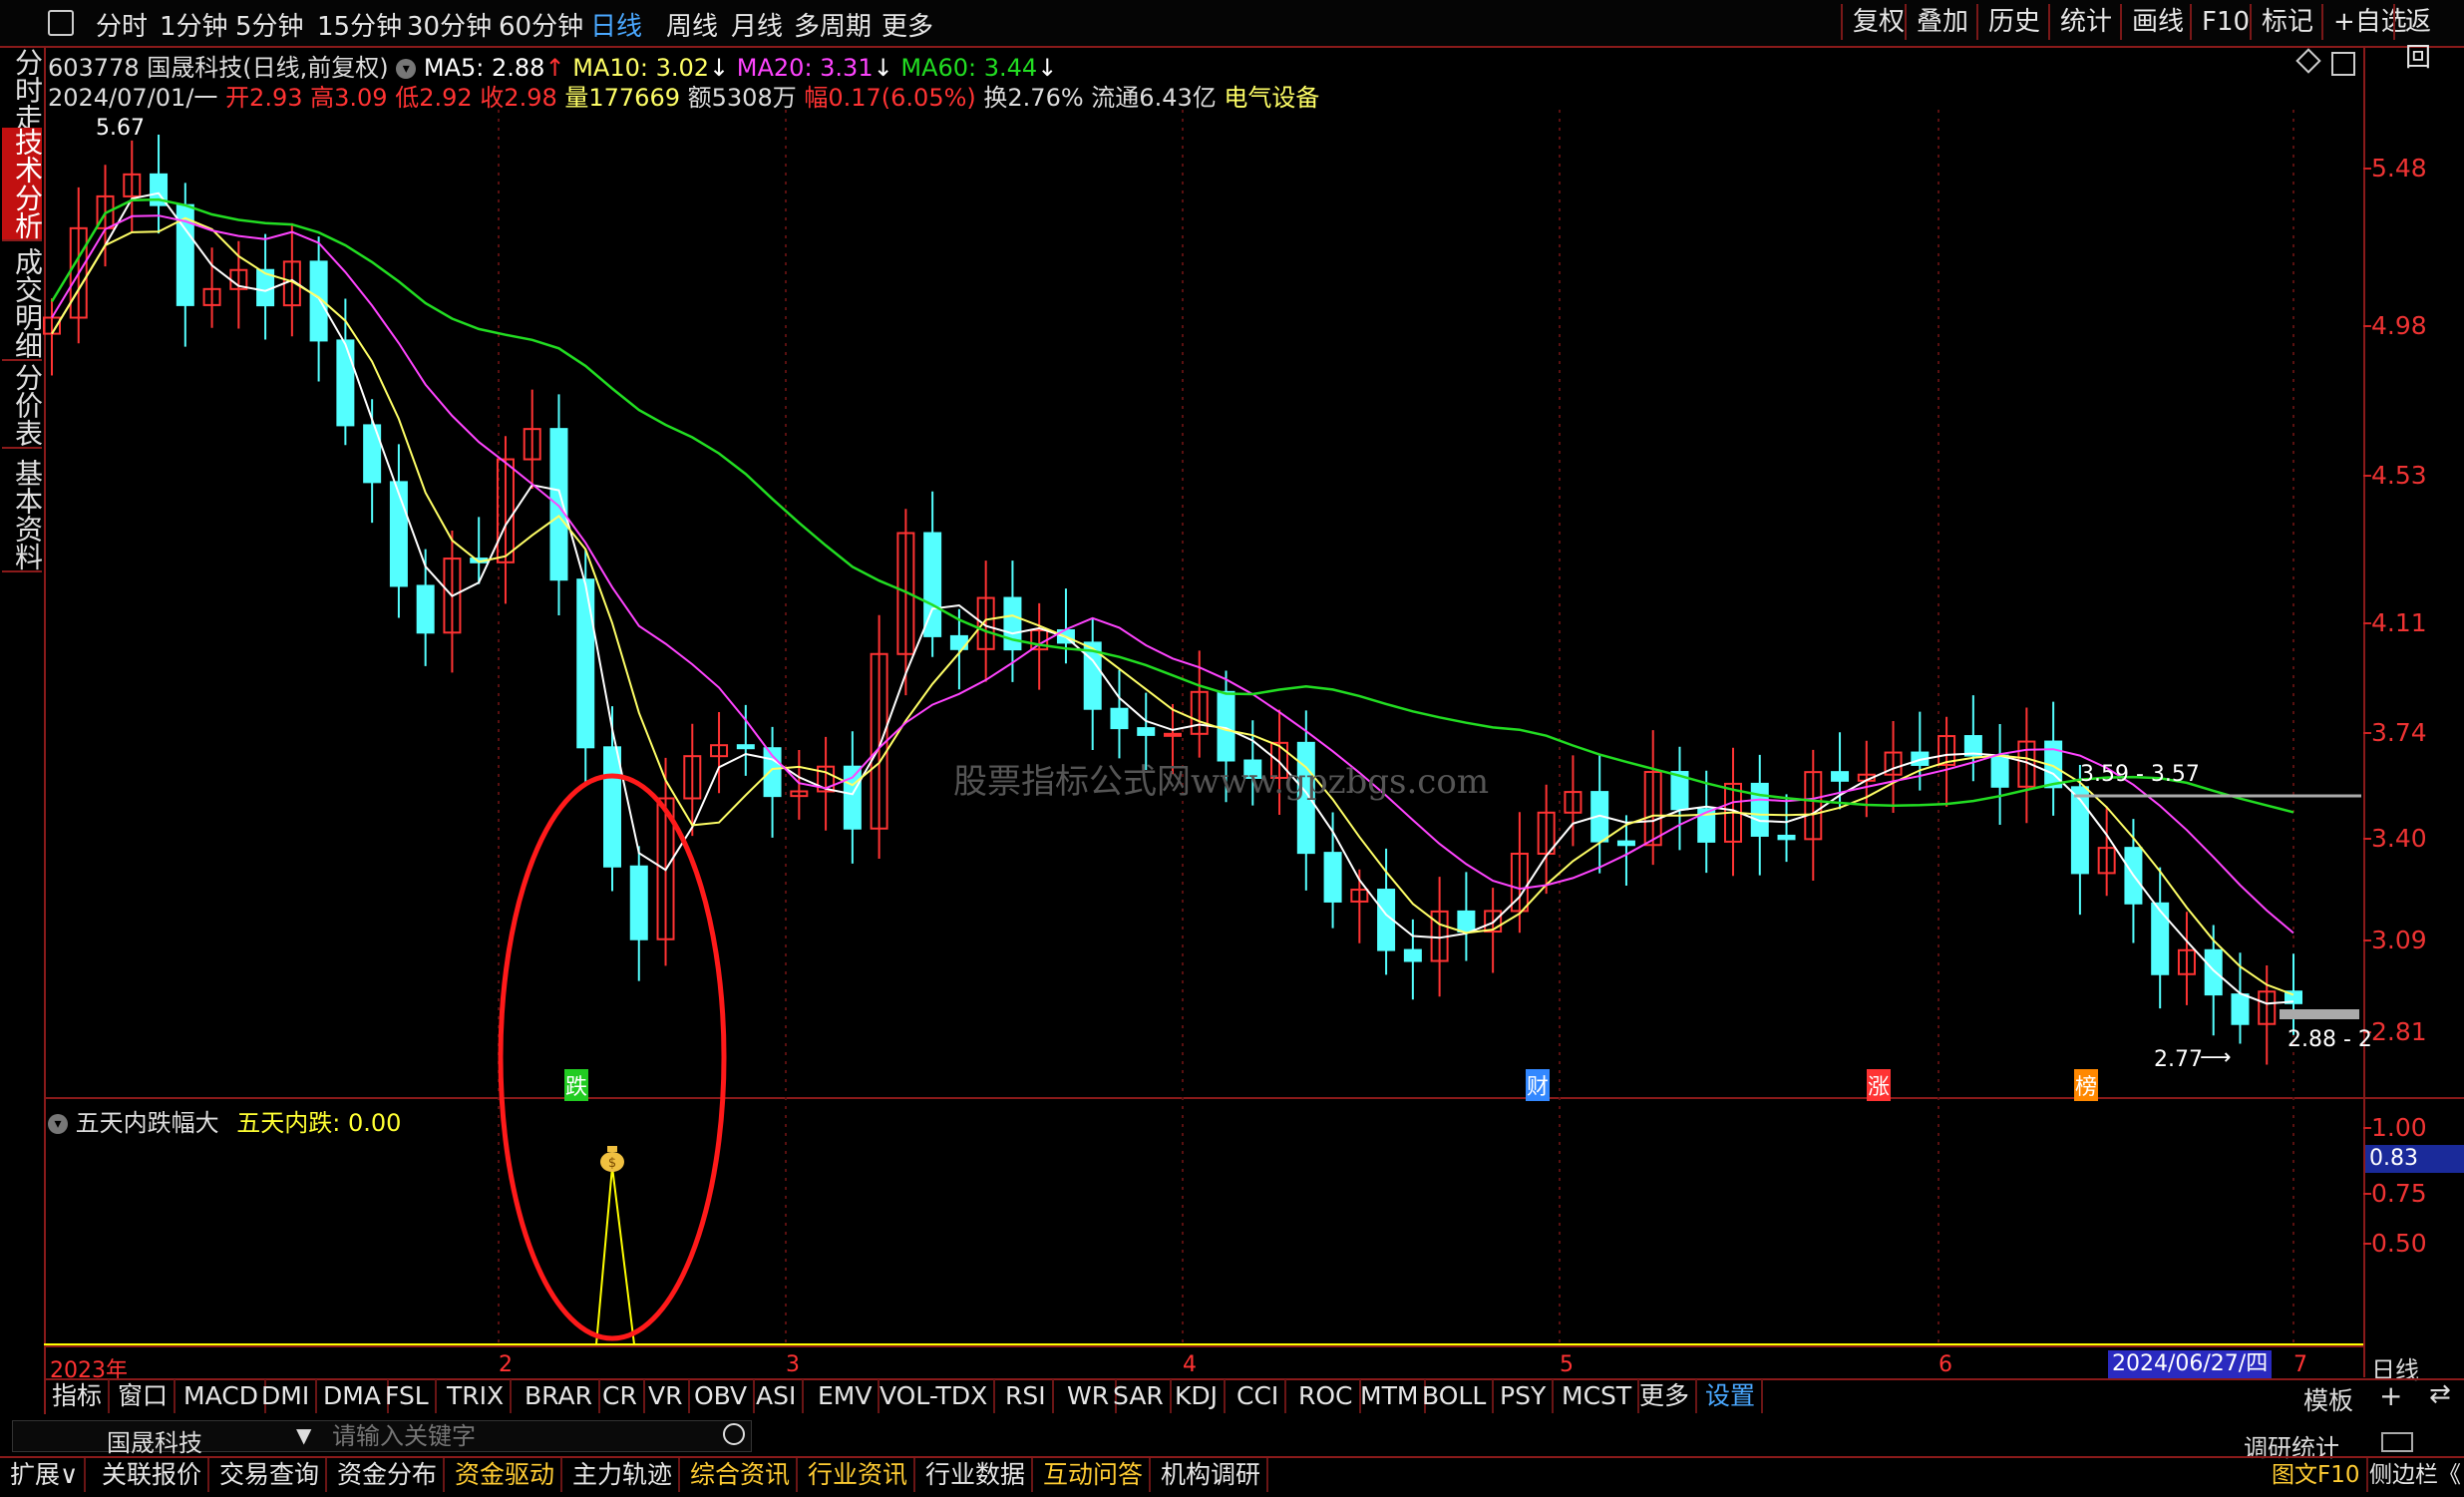  What do you see at coordinates (144, 1396) in the screenshot?
I see `indicator-tab-窗口: 窗口` at bounding box center [144, 1396].